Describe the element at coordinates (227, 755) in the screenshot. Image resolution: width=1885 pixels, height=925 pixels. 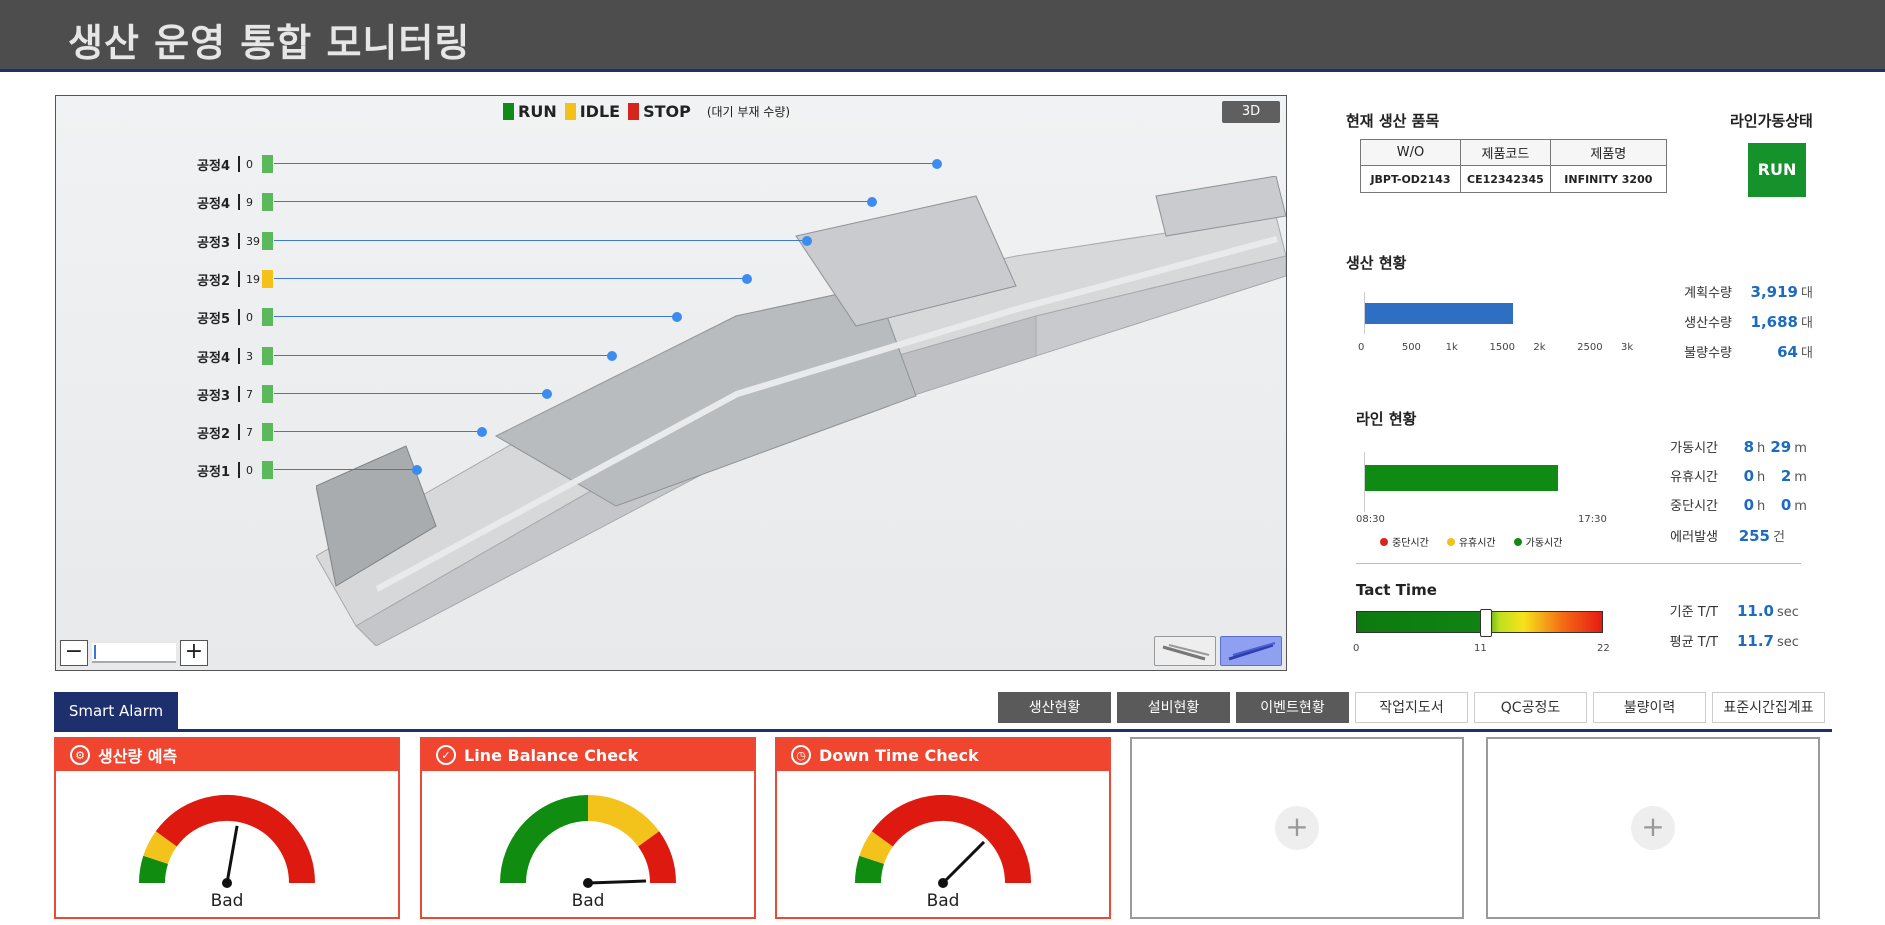
I see `alarm-card-header: ⚙ 생산량 예측` at that location.